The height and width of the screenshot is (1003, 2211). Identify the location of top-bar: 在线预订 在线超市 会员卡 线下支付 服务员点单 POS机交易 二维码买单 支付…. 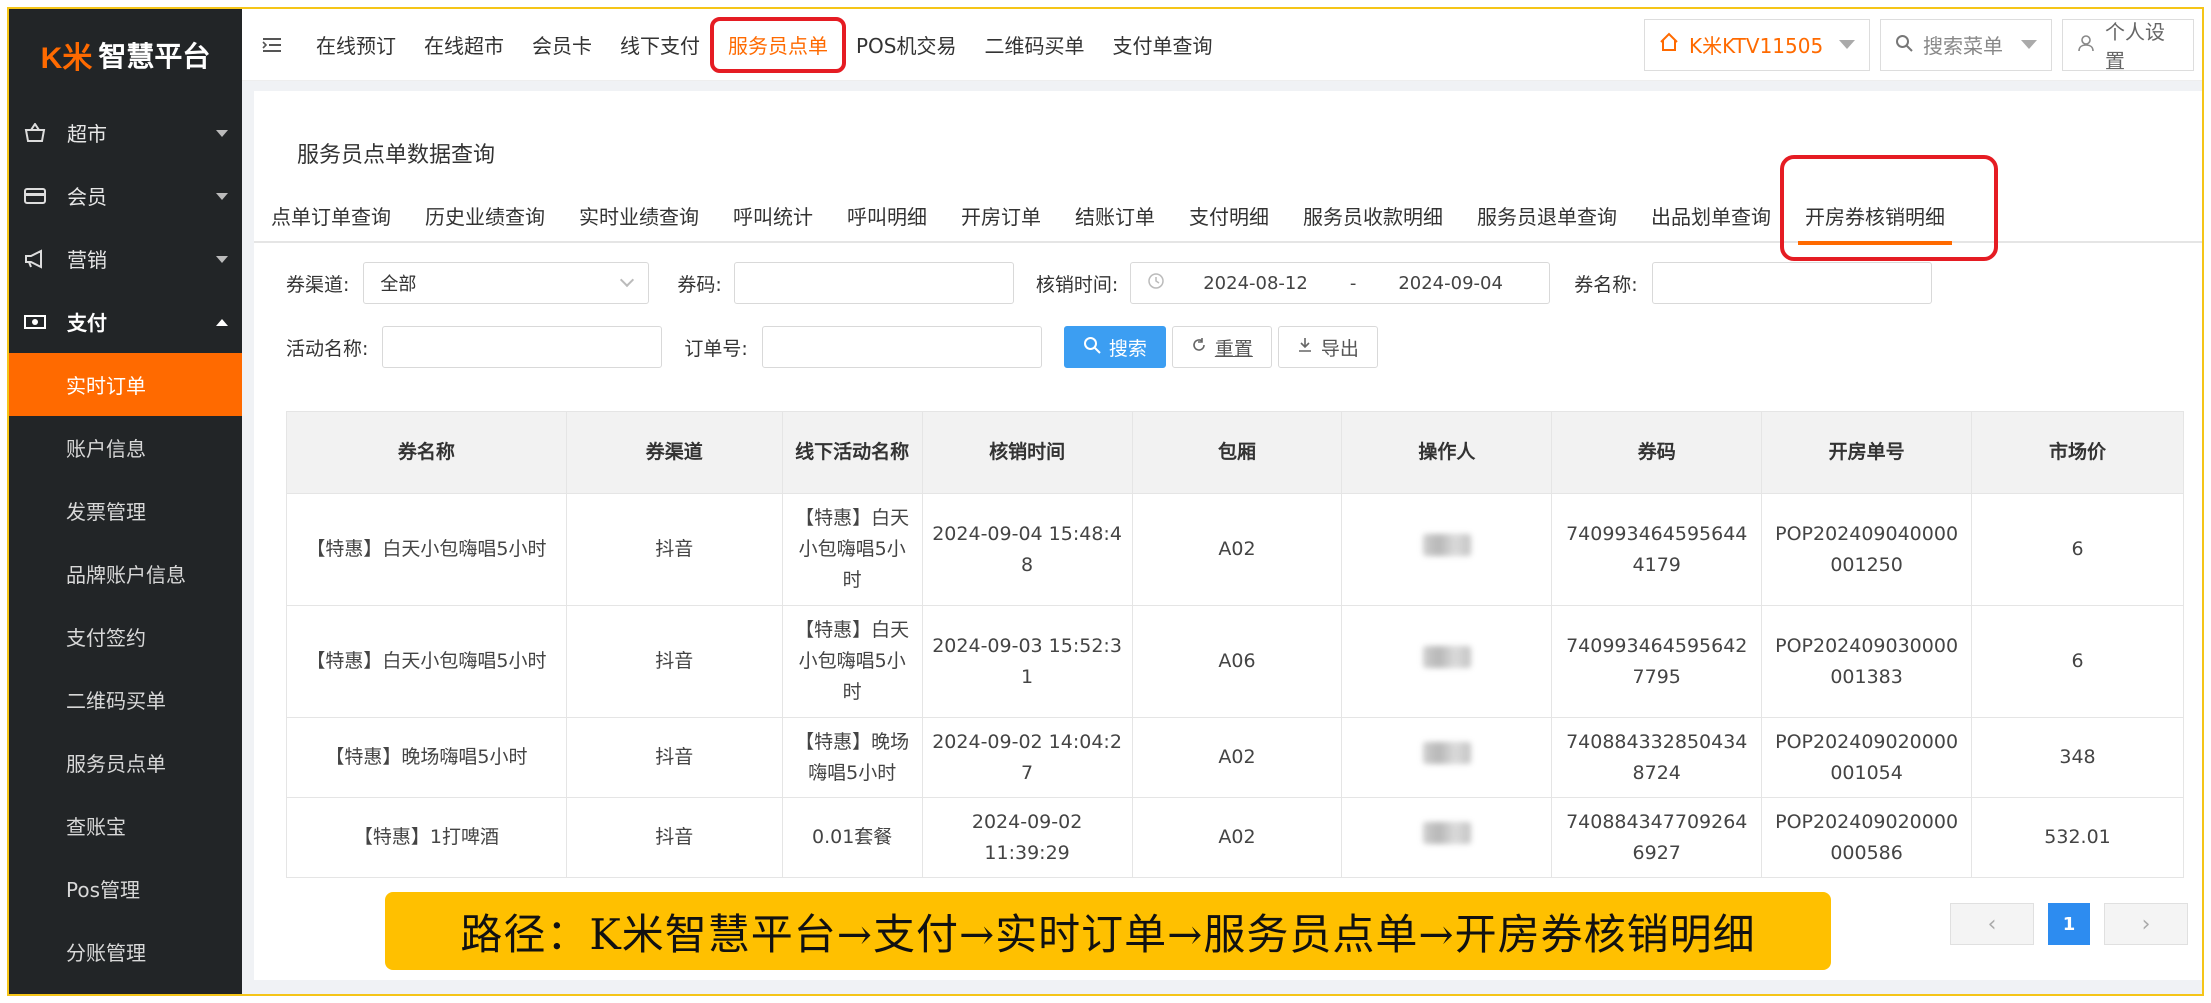
(1222, 45).